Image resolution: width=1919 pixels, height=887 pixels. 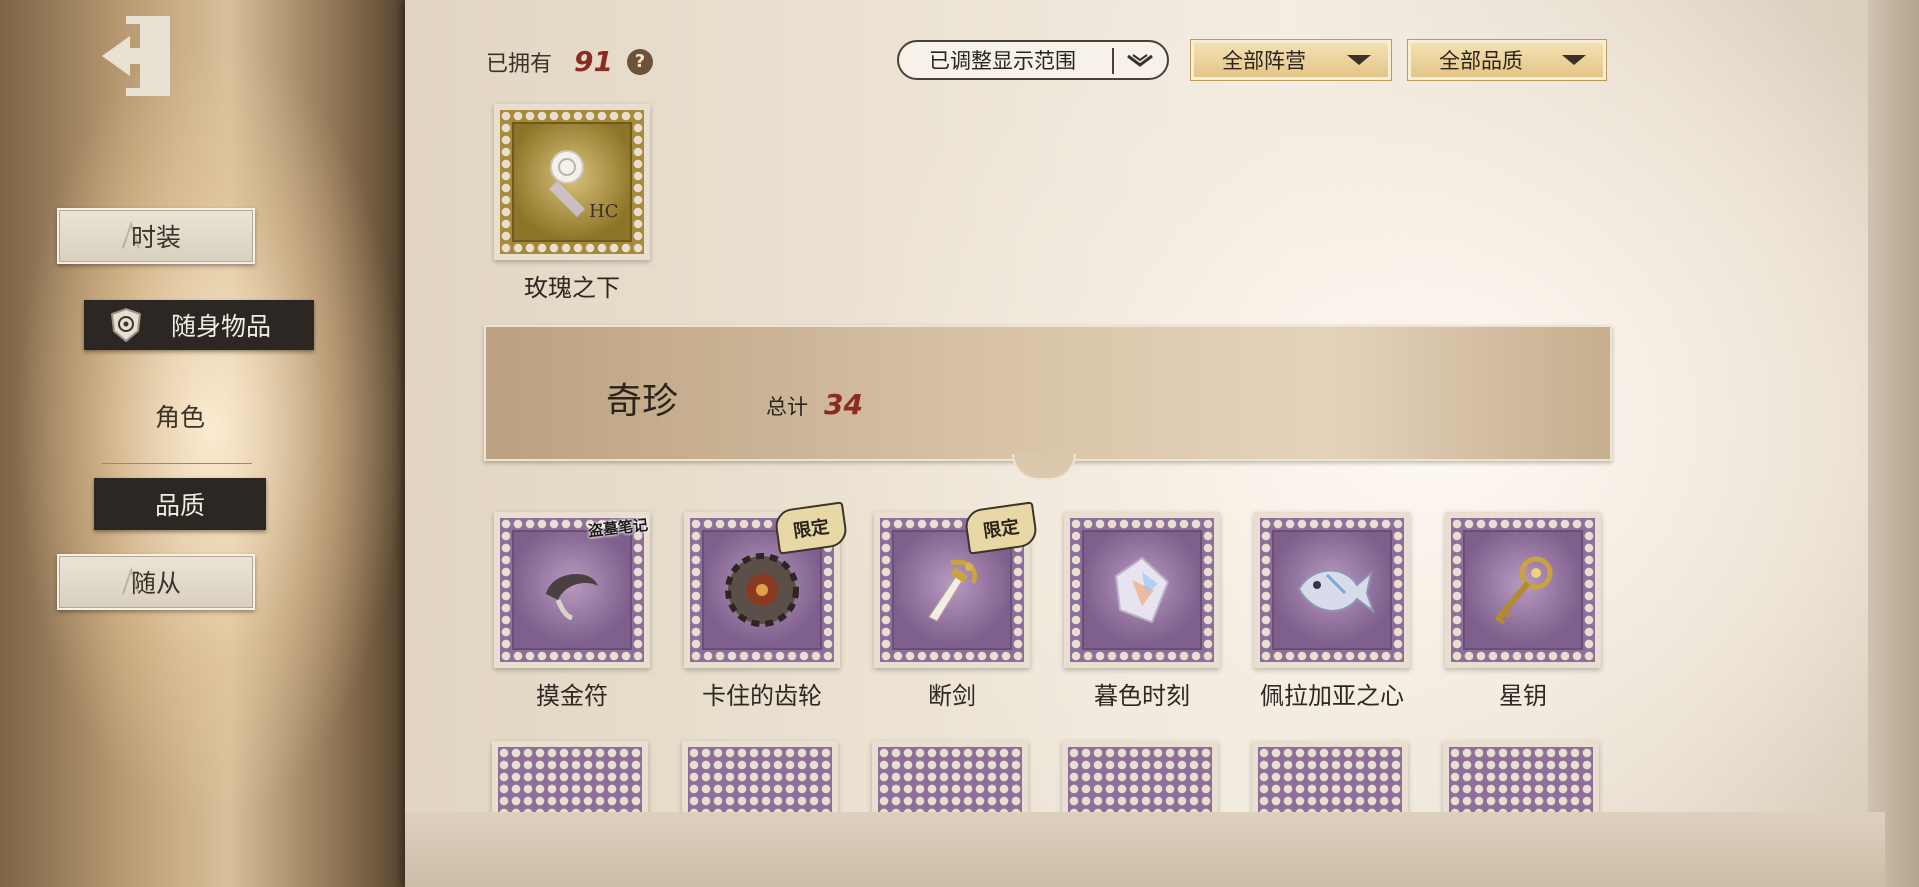 What do you see at coordinates (814, 404) in the screenshot?
I see `section-total: 总计 34` at bounding box center [814, 404].